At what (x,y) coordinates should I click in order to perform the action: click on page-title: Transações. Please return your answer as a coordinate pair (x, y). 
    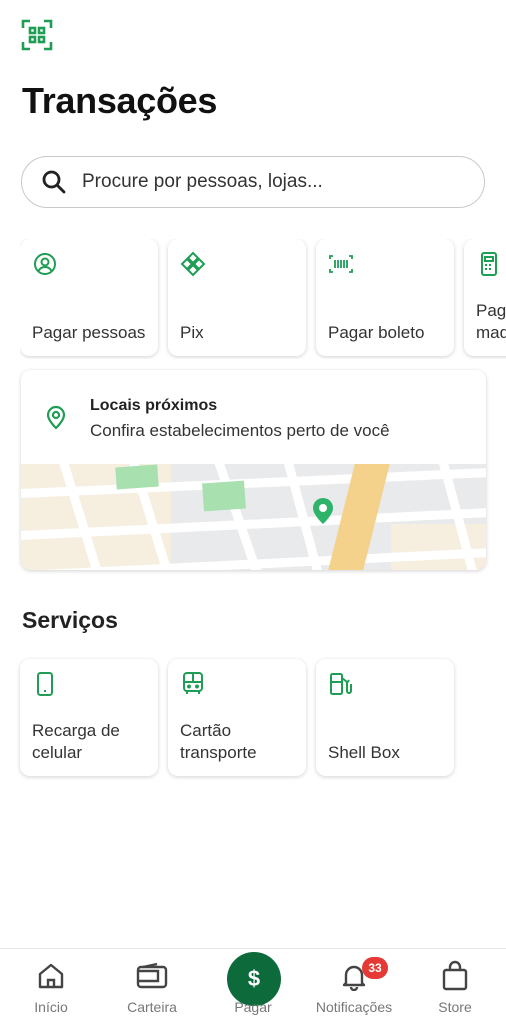
    Looking at the image, I should click on (120, 100).